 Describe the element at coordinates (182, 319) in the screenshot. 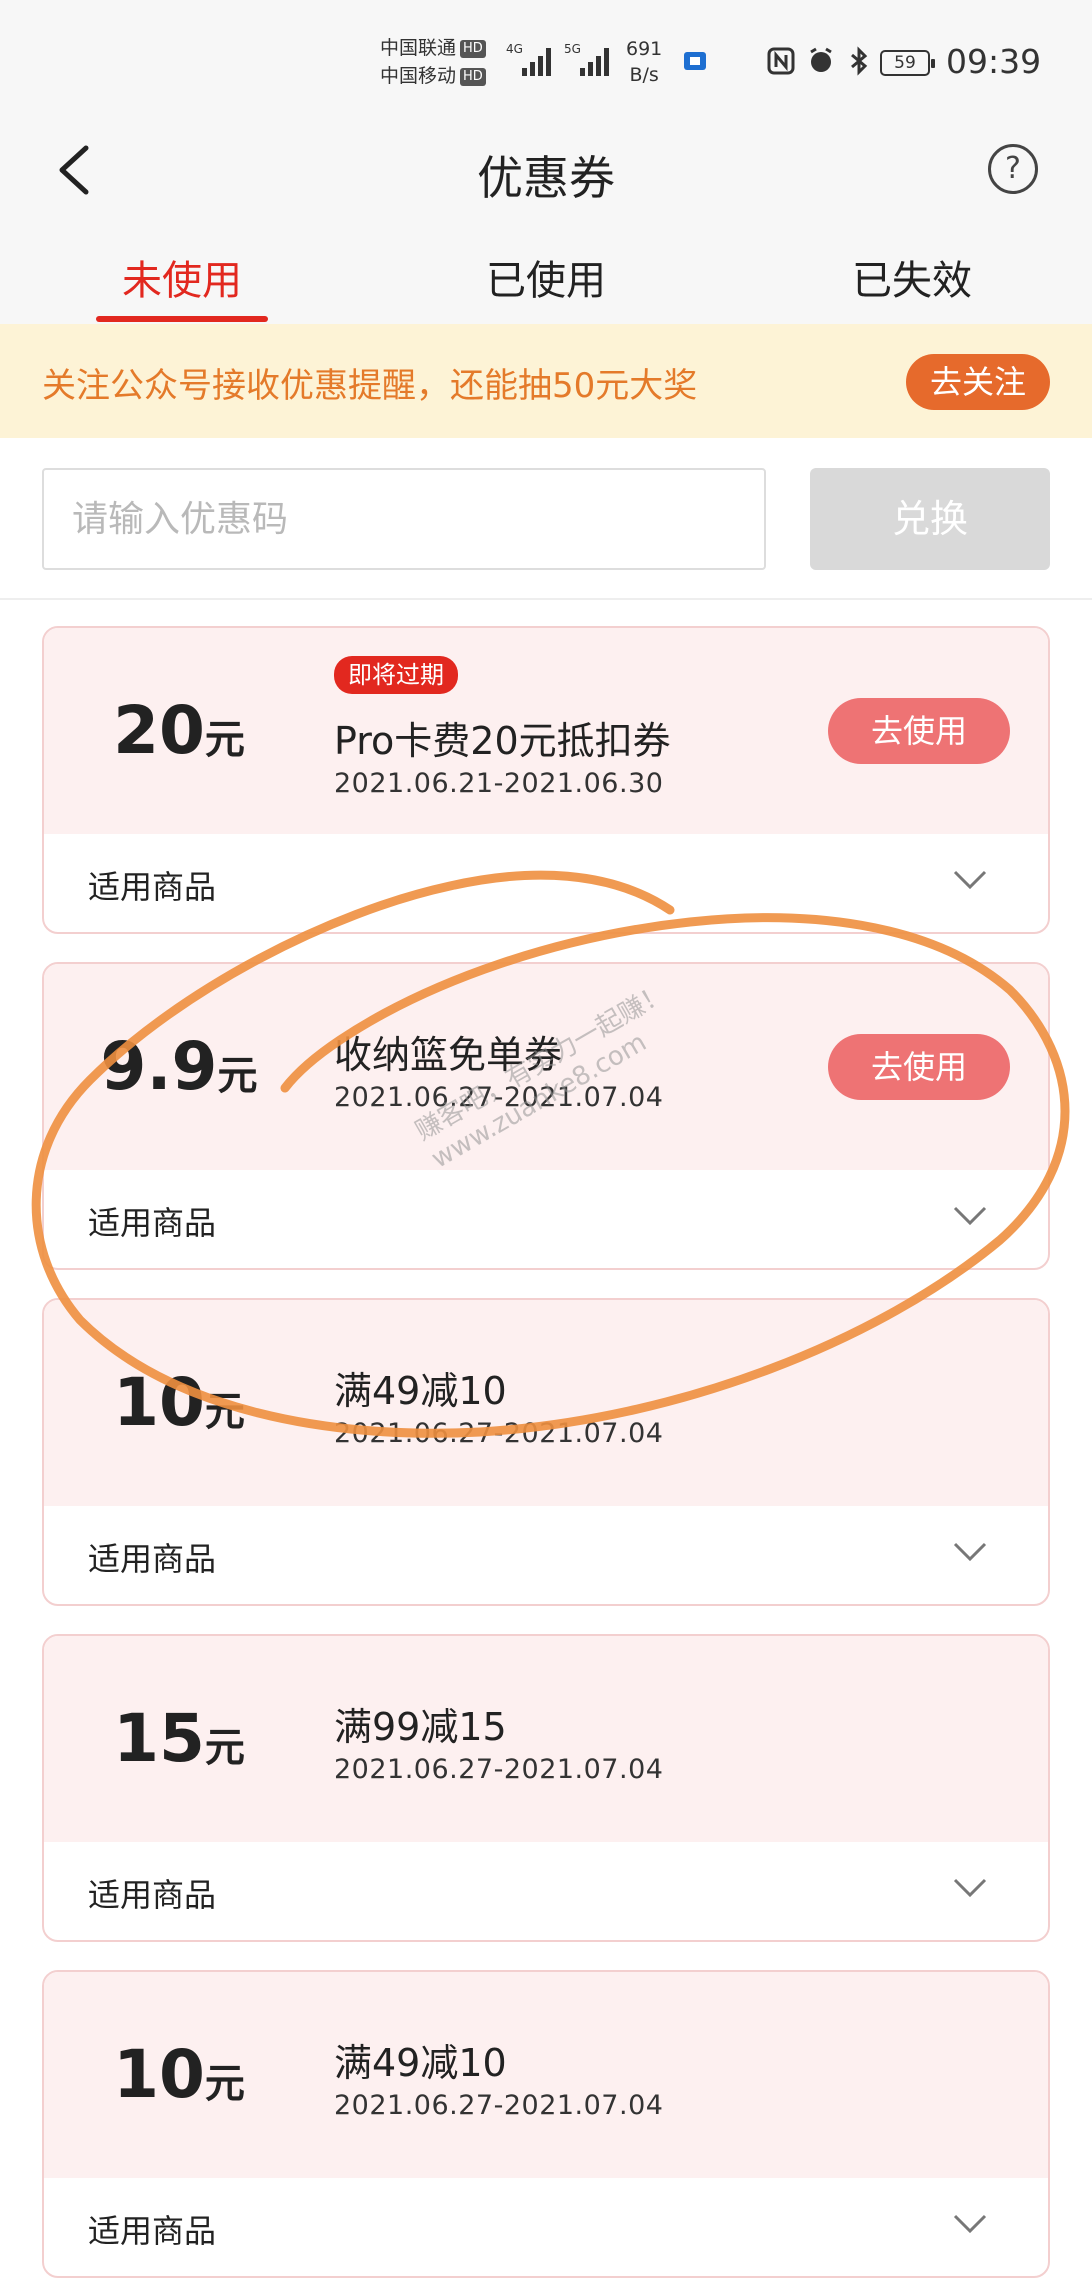

I see `active-tab-indicator` at that location.